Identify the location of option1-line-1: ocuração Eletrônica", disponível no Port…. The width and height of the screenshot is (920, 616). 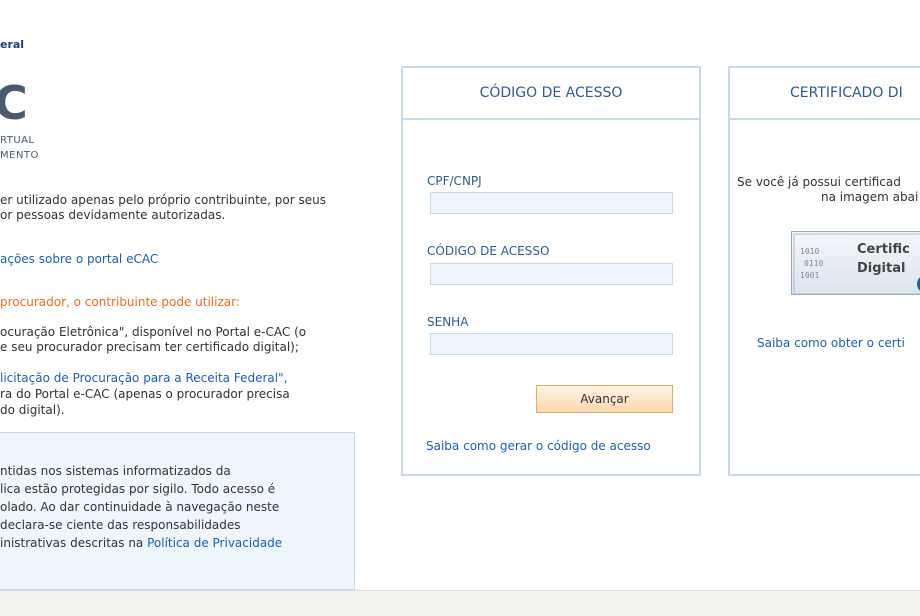
(153, 332).